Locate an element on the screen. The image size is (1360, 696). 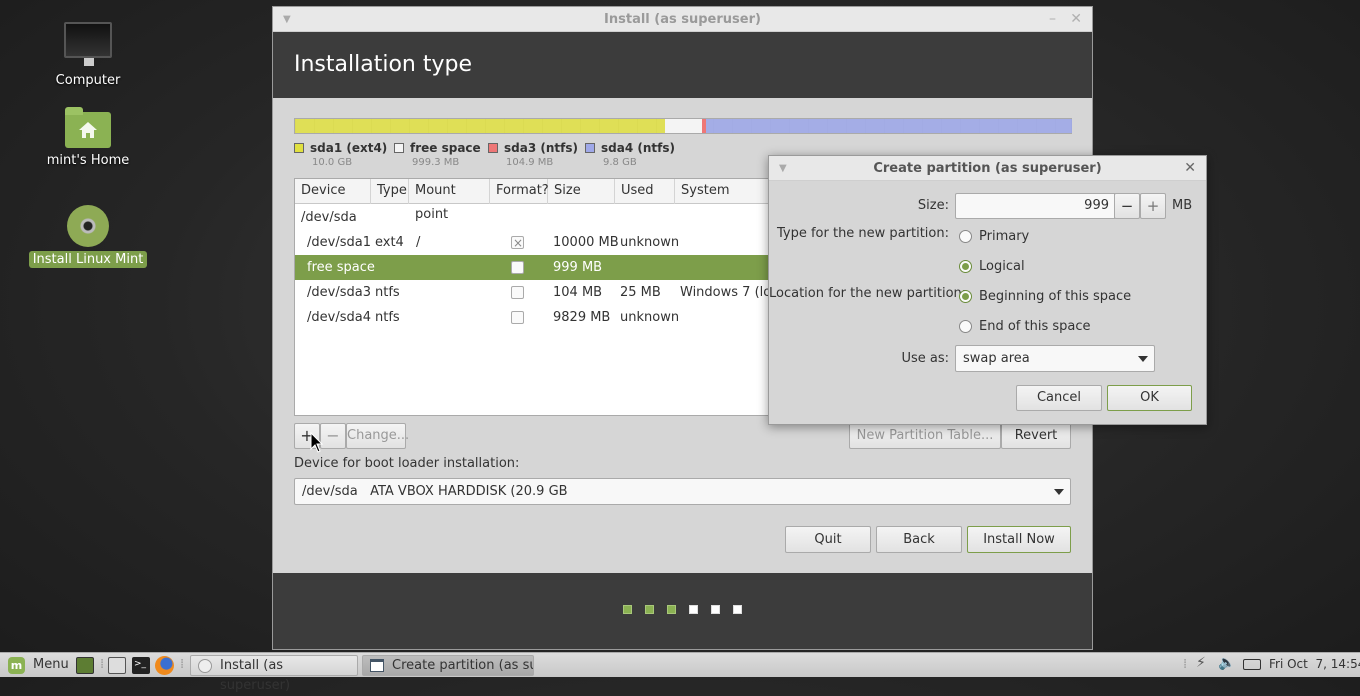
taskbar-task-installer: Install (as superuser) is located at coordinates (274, 674).